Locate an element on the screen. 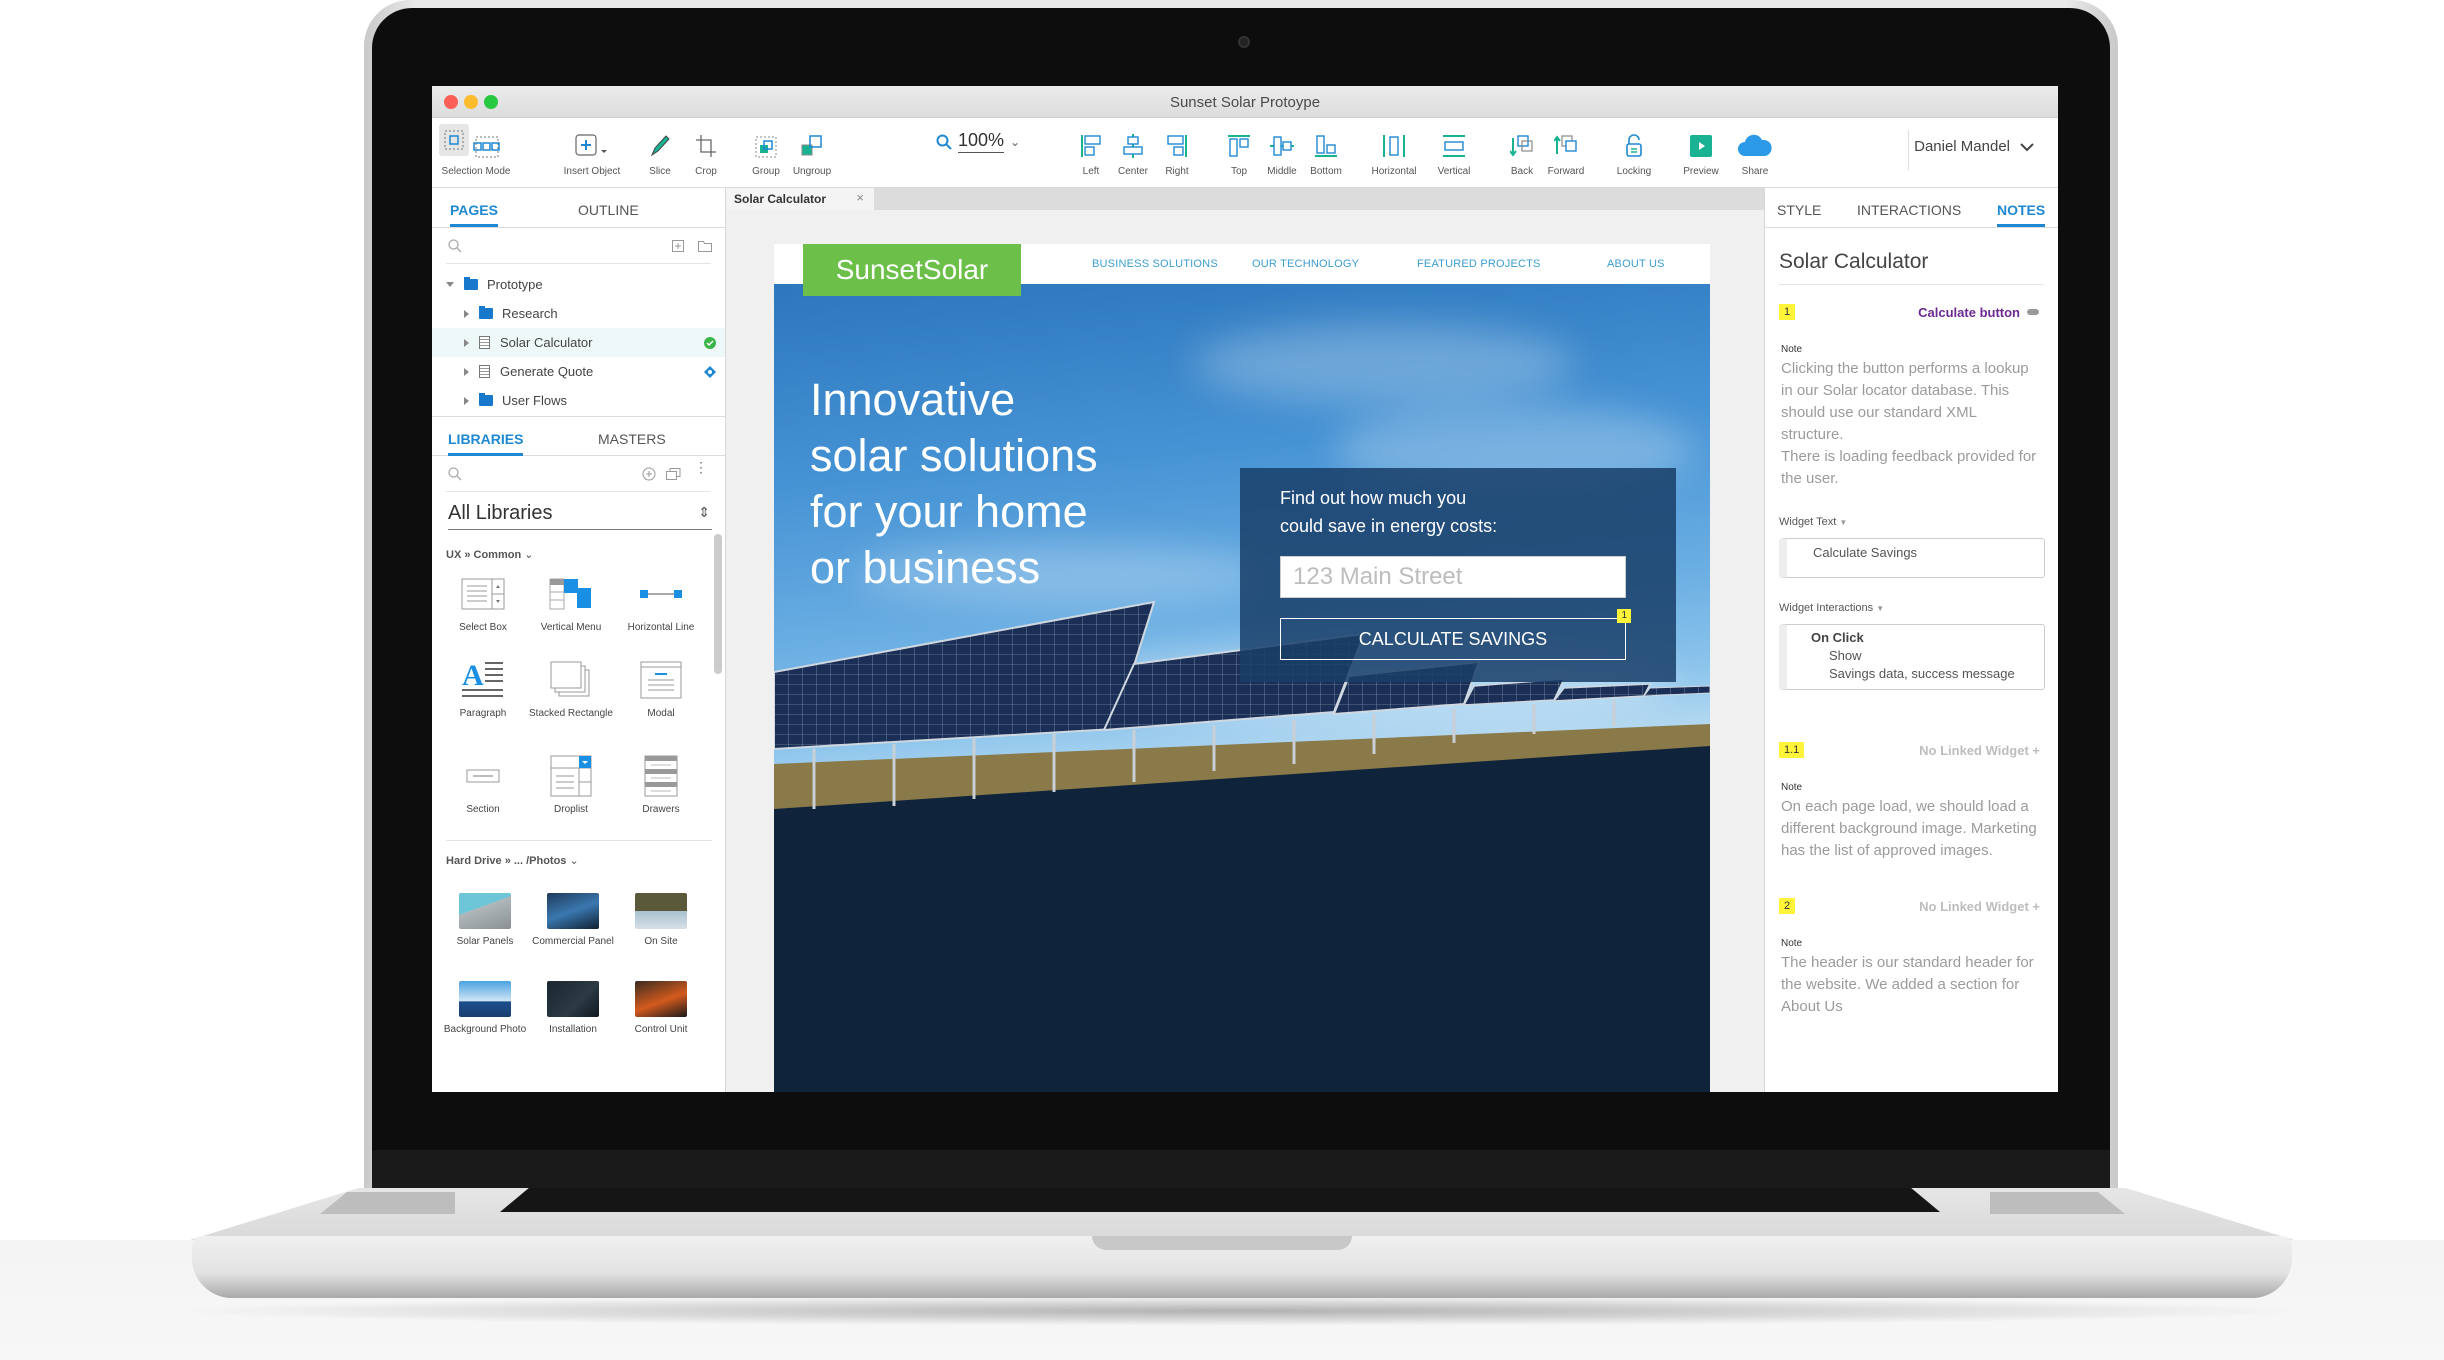 This screenshot has height=1360, width=2444. tree-item-prototype: Prototype is located at coordinates (578, 284).